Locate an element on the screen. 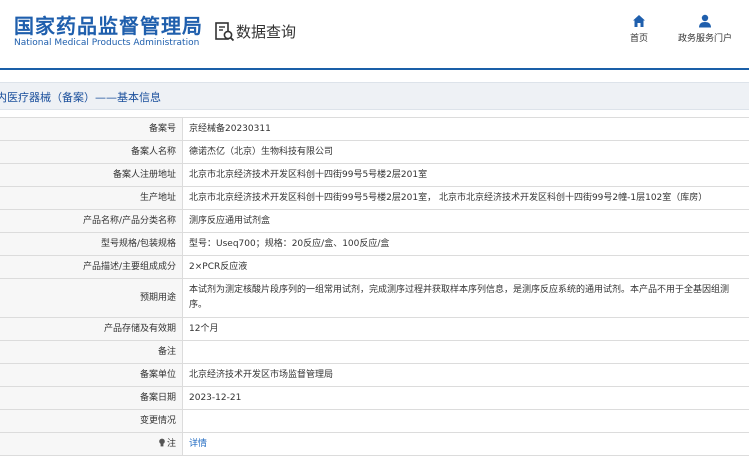 This screenshot has height=467, width=749. row-value: 测序反应通用试剂盒 is located at coordinates (465, 221).